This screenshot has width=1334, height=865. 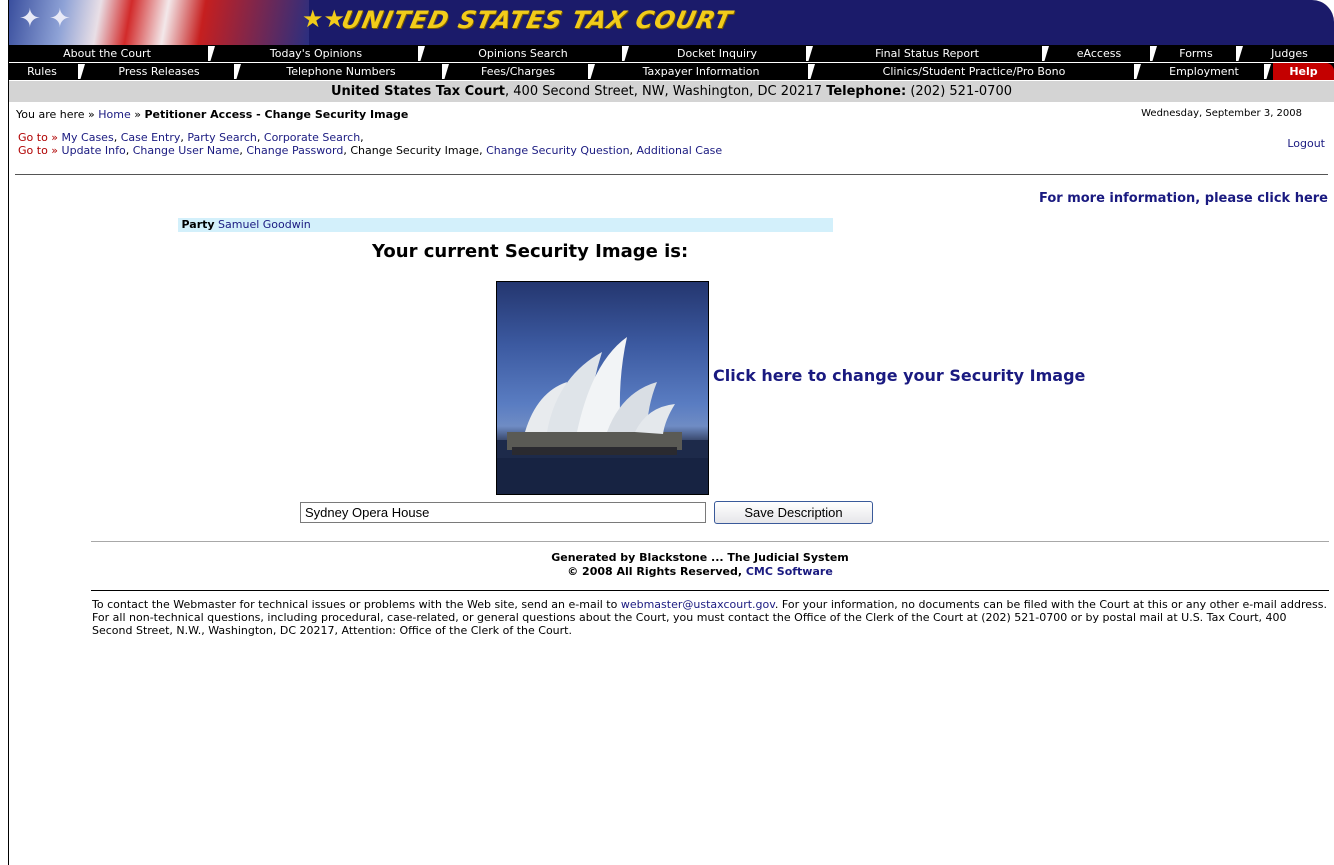 What do you see at coordinates (959, 91) in the screenshot?
I see `court-phone: (202) 521-0700` at bounding box center [959, 91].